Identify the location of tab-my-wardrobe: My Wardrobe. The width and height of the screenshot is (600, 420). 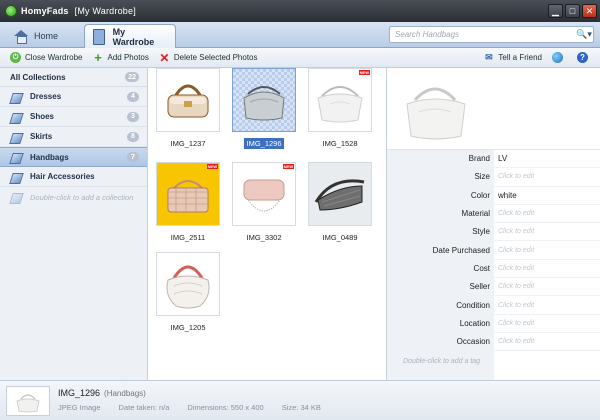
(130, 36).